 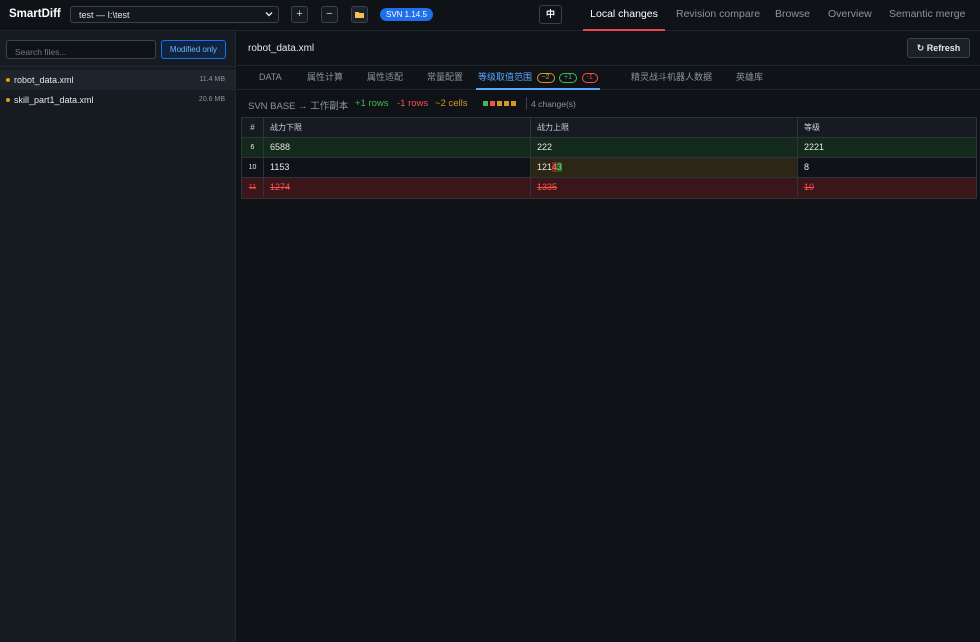 What do you see at coordinates (927, 15) in the screenshot?
I see `tab-semantic-merge: Semantic merge` at bounding box center [927, 15].